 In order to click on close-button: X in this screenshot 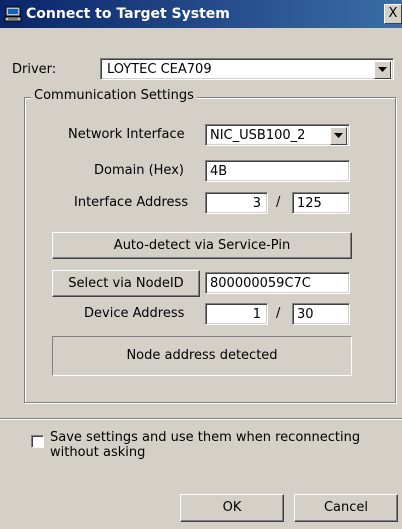, I will do `click(393, 14)`.